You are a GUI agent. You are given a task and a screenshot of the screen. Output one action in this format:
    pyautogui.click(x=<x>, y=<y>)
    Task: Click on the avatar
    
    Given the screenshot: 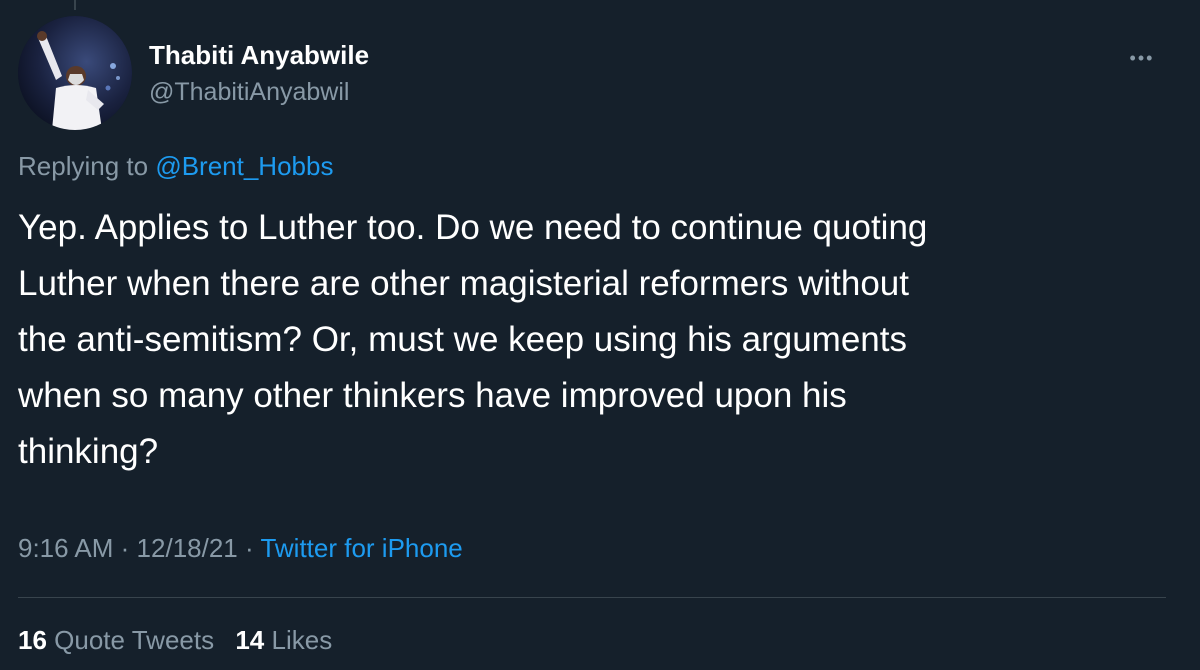 What is the action you would take?
    pyautogui.click(x=75, y=73)
    